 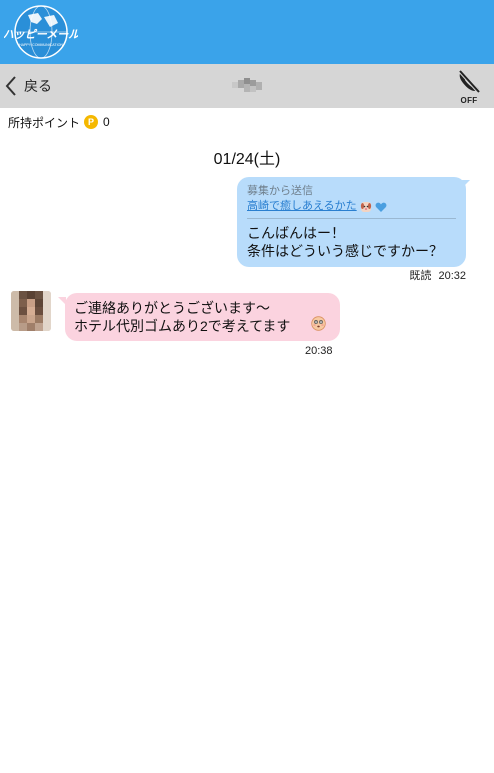 What do you see at coordinates (44, 122) in the screenshot?
I see `points-label: 所持ポイント` at bounding box center [44, 122].